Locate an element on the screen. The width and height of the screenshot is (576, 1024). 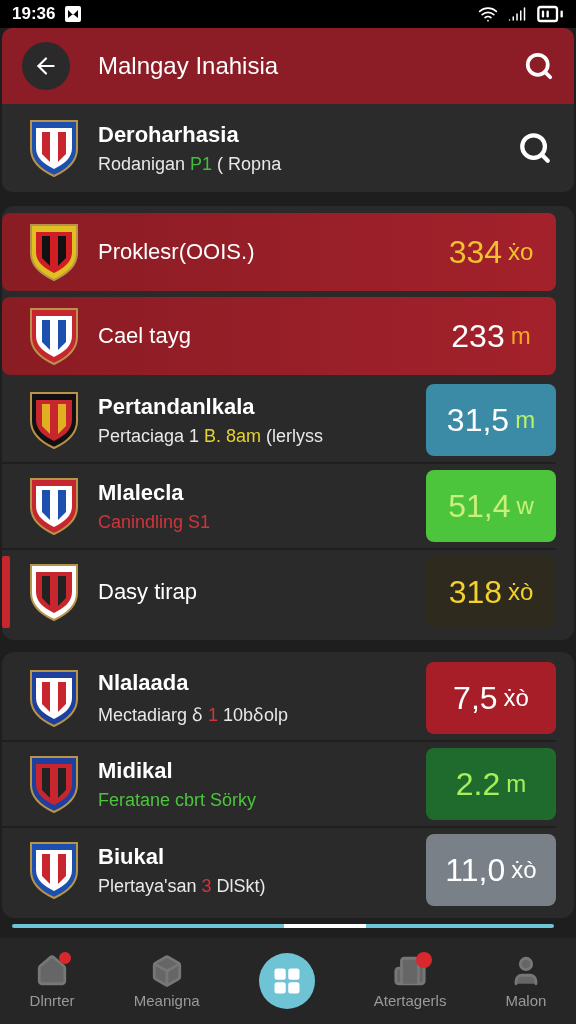
profile-subtitle: Rodanigan P1 ( Ropna is located at coordinates (190, 164).